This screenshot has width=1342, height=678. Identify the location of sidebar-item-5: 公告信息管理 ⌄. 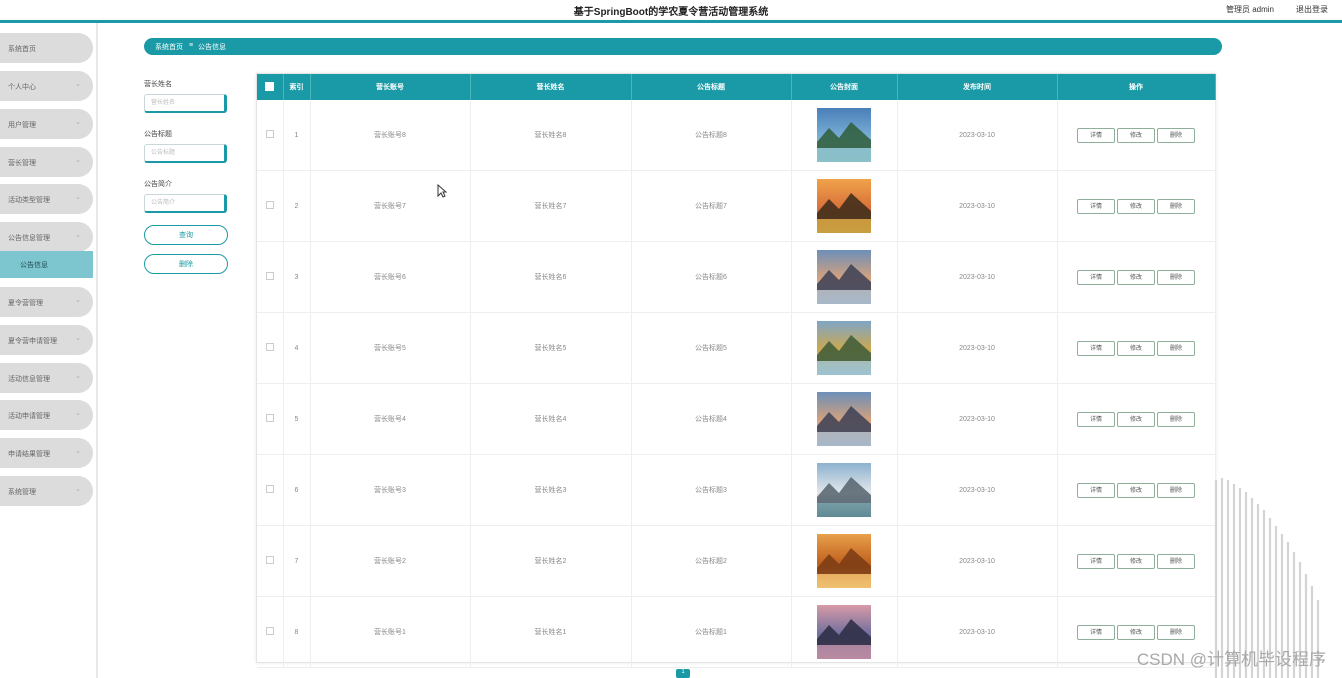
(46, 237).